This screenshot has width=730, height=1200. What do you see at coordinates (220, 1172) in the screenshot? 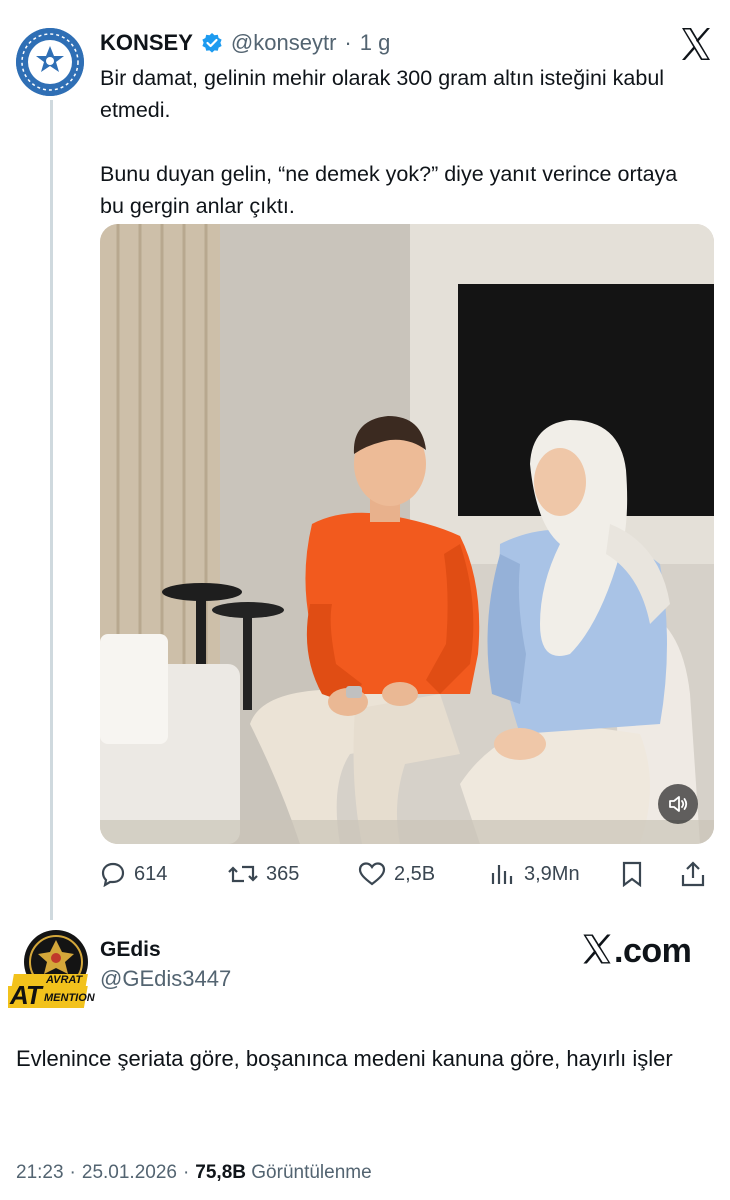
I see `reply-view-count: 75,8B` at bounding box center [220, 1172].